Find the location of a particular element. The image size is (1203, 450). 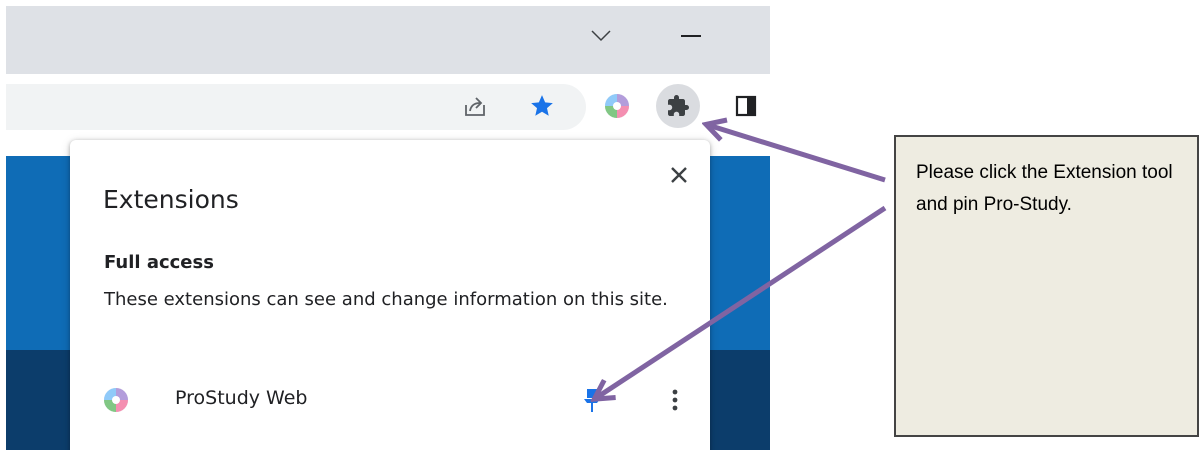

browser-toolbar is located at coordinates (388, 108).